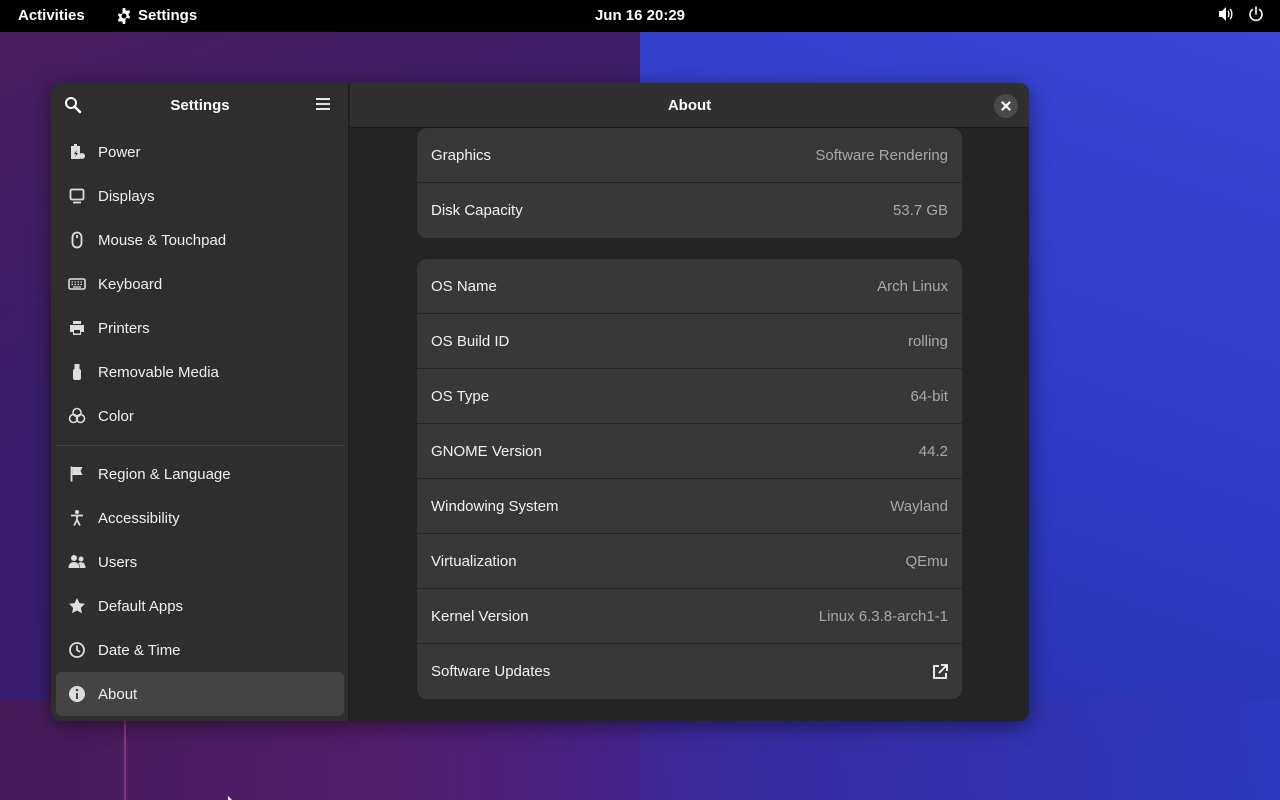 The image size is (1280, 800). What do you see at coordinates (164, 474) in the screenshot?
I see `sidebar-item-label: Region & Language` at bounding box center [164, 474].